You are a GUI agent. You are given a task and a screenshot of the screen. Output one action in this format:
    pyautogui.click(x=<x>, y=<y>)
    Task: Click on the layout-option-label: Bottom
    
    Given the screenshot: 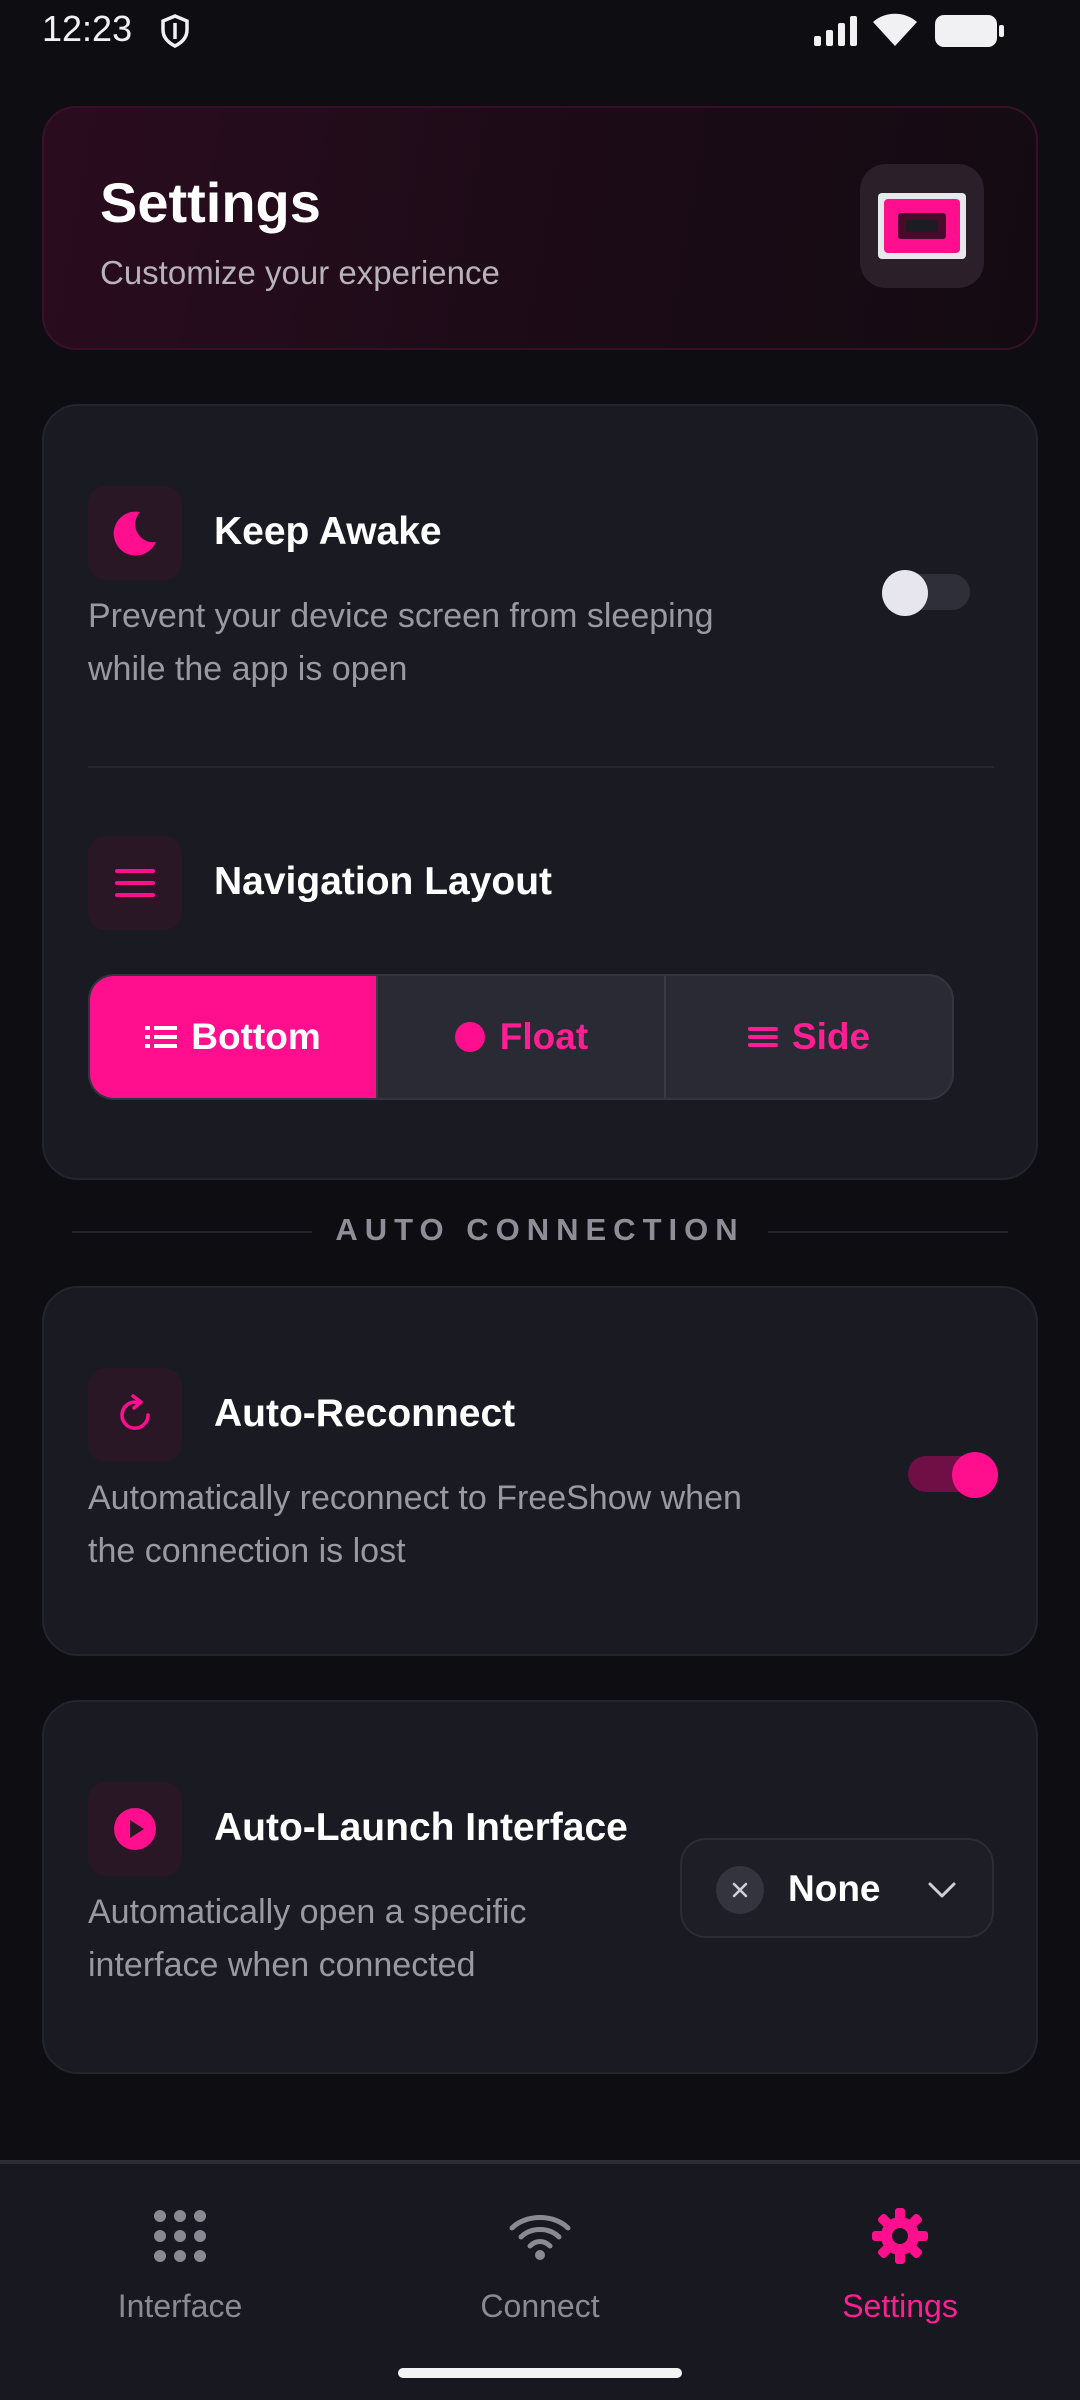 What is the action you would take?
    pyautogui.click(x=256, y=1036)
    